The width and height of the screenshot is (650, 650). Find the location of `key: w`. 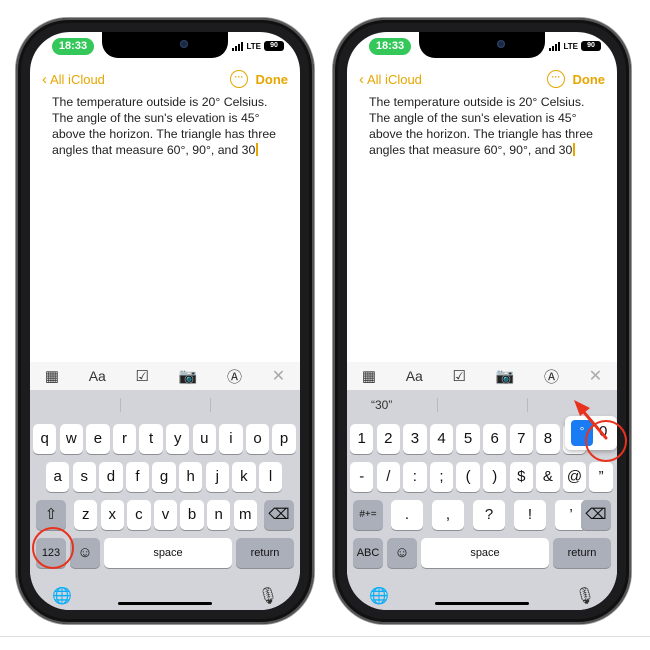

key: w is located at coordinates (71, 439).